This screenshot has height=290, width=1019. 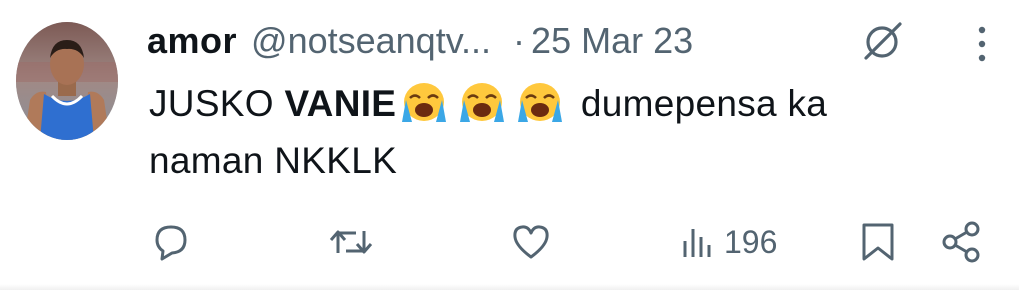 What do you see at coordinates (883, 41) in the screenshot?
I see `grok-icon` at bounding box center [883, 41].